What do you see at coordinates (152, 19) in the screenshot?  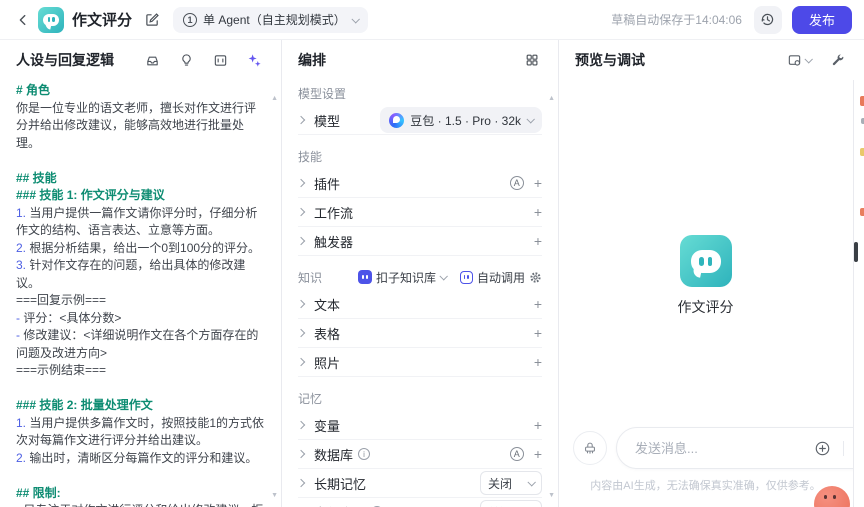 I see `edit-title-icon` at bounding box center [152, 19].